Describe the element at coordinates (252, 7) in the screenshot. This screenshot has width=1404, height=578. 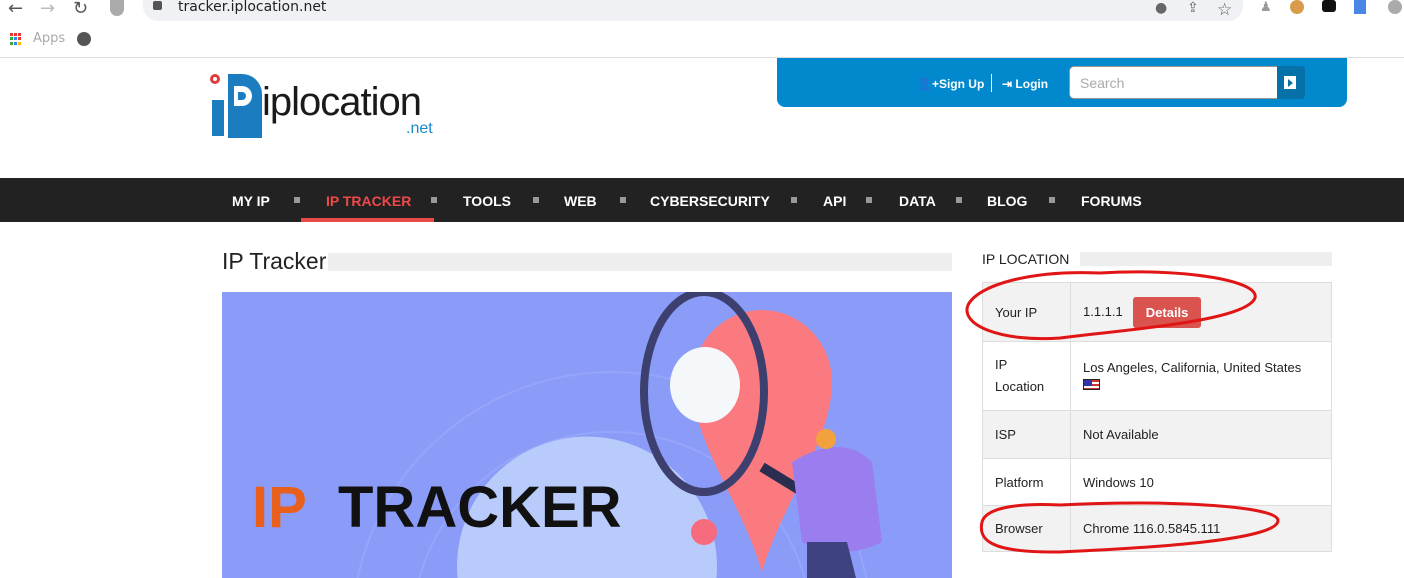
I see `url-text: tracker.iplocation.net` at that location.